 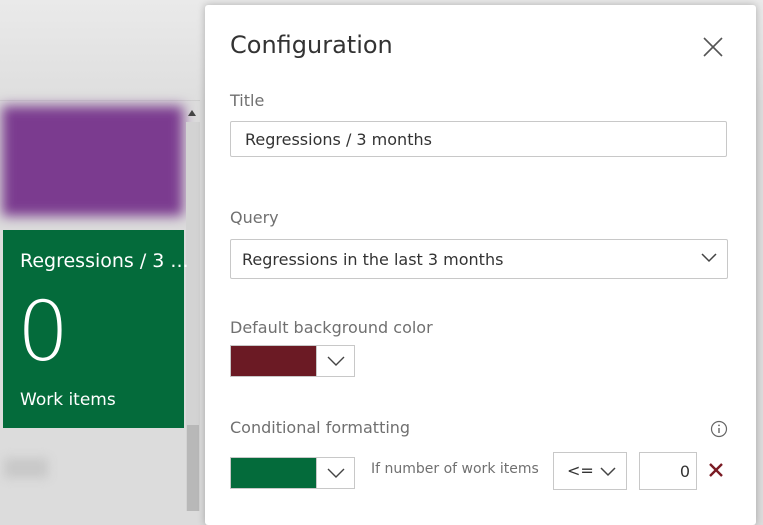 I want to click on blurred-element, so click(x=26, y=468).